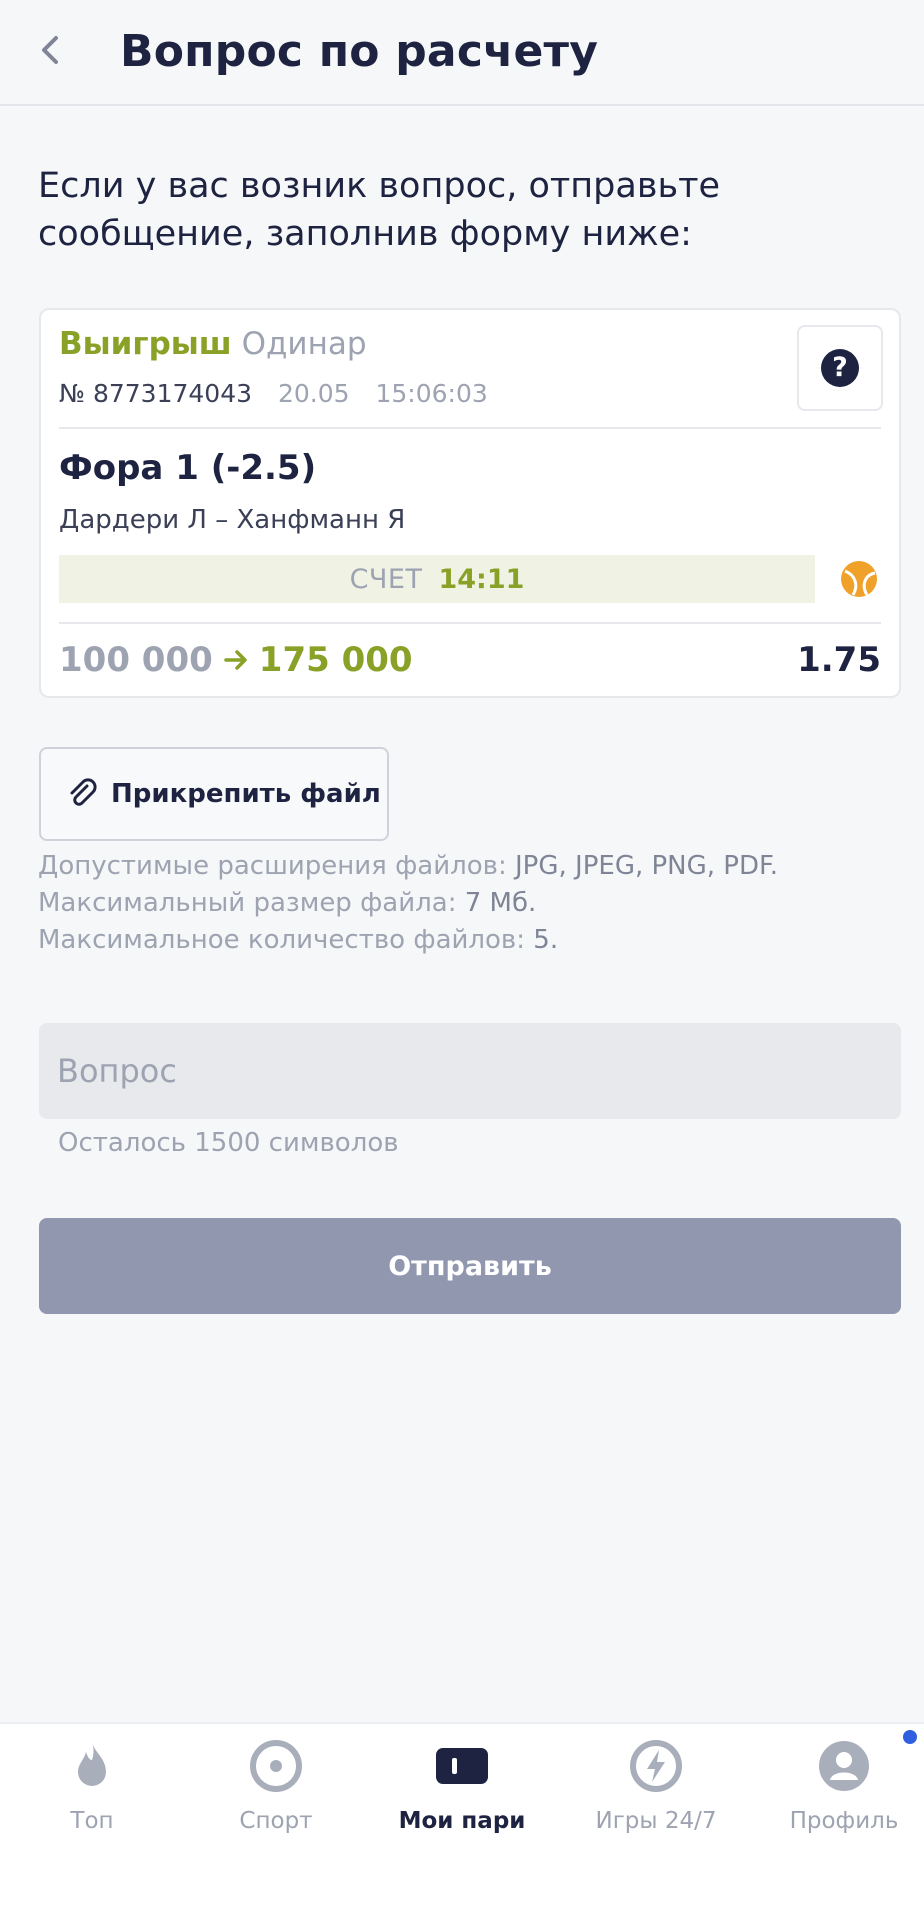  I want to click on question-icon: ?, so click(840, 368).